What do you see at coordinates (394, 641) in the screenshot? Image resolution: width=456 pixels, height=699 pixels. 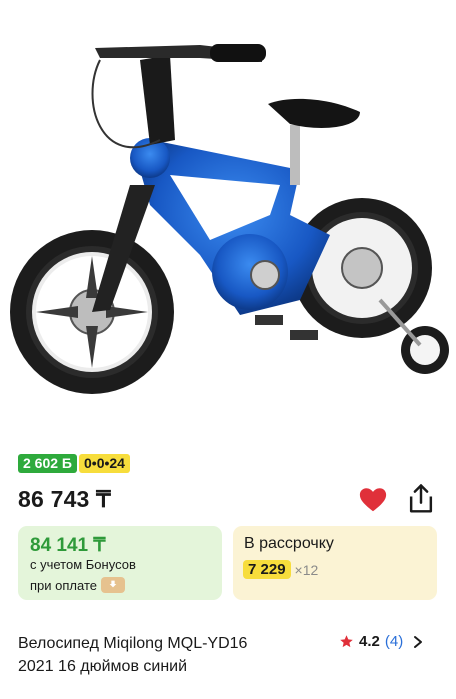 I see `review-count: (4)` at bounding box center [394, 641].